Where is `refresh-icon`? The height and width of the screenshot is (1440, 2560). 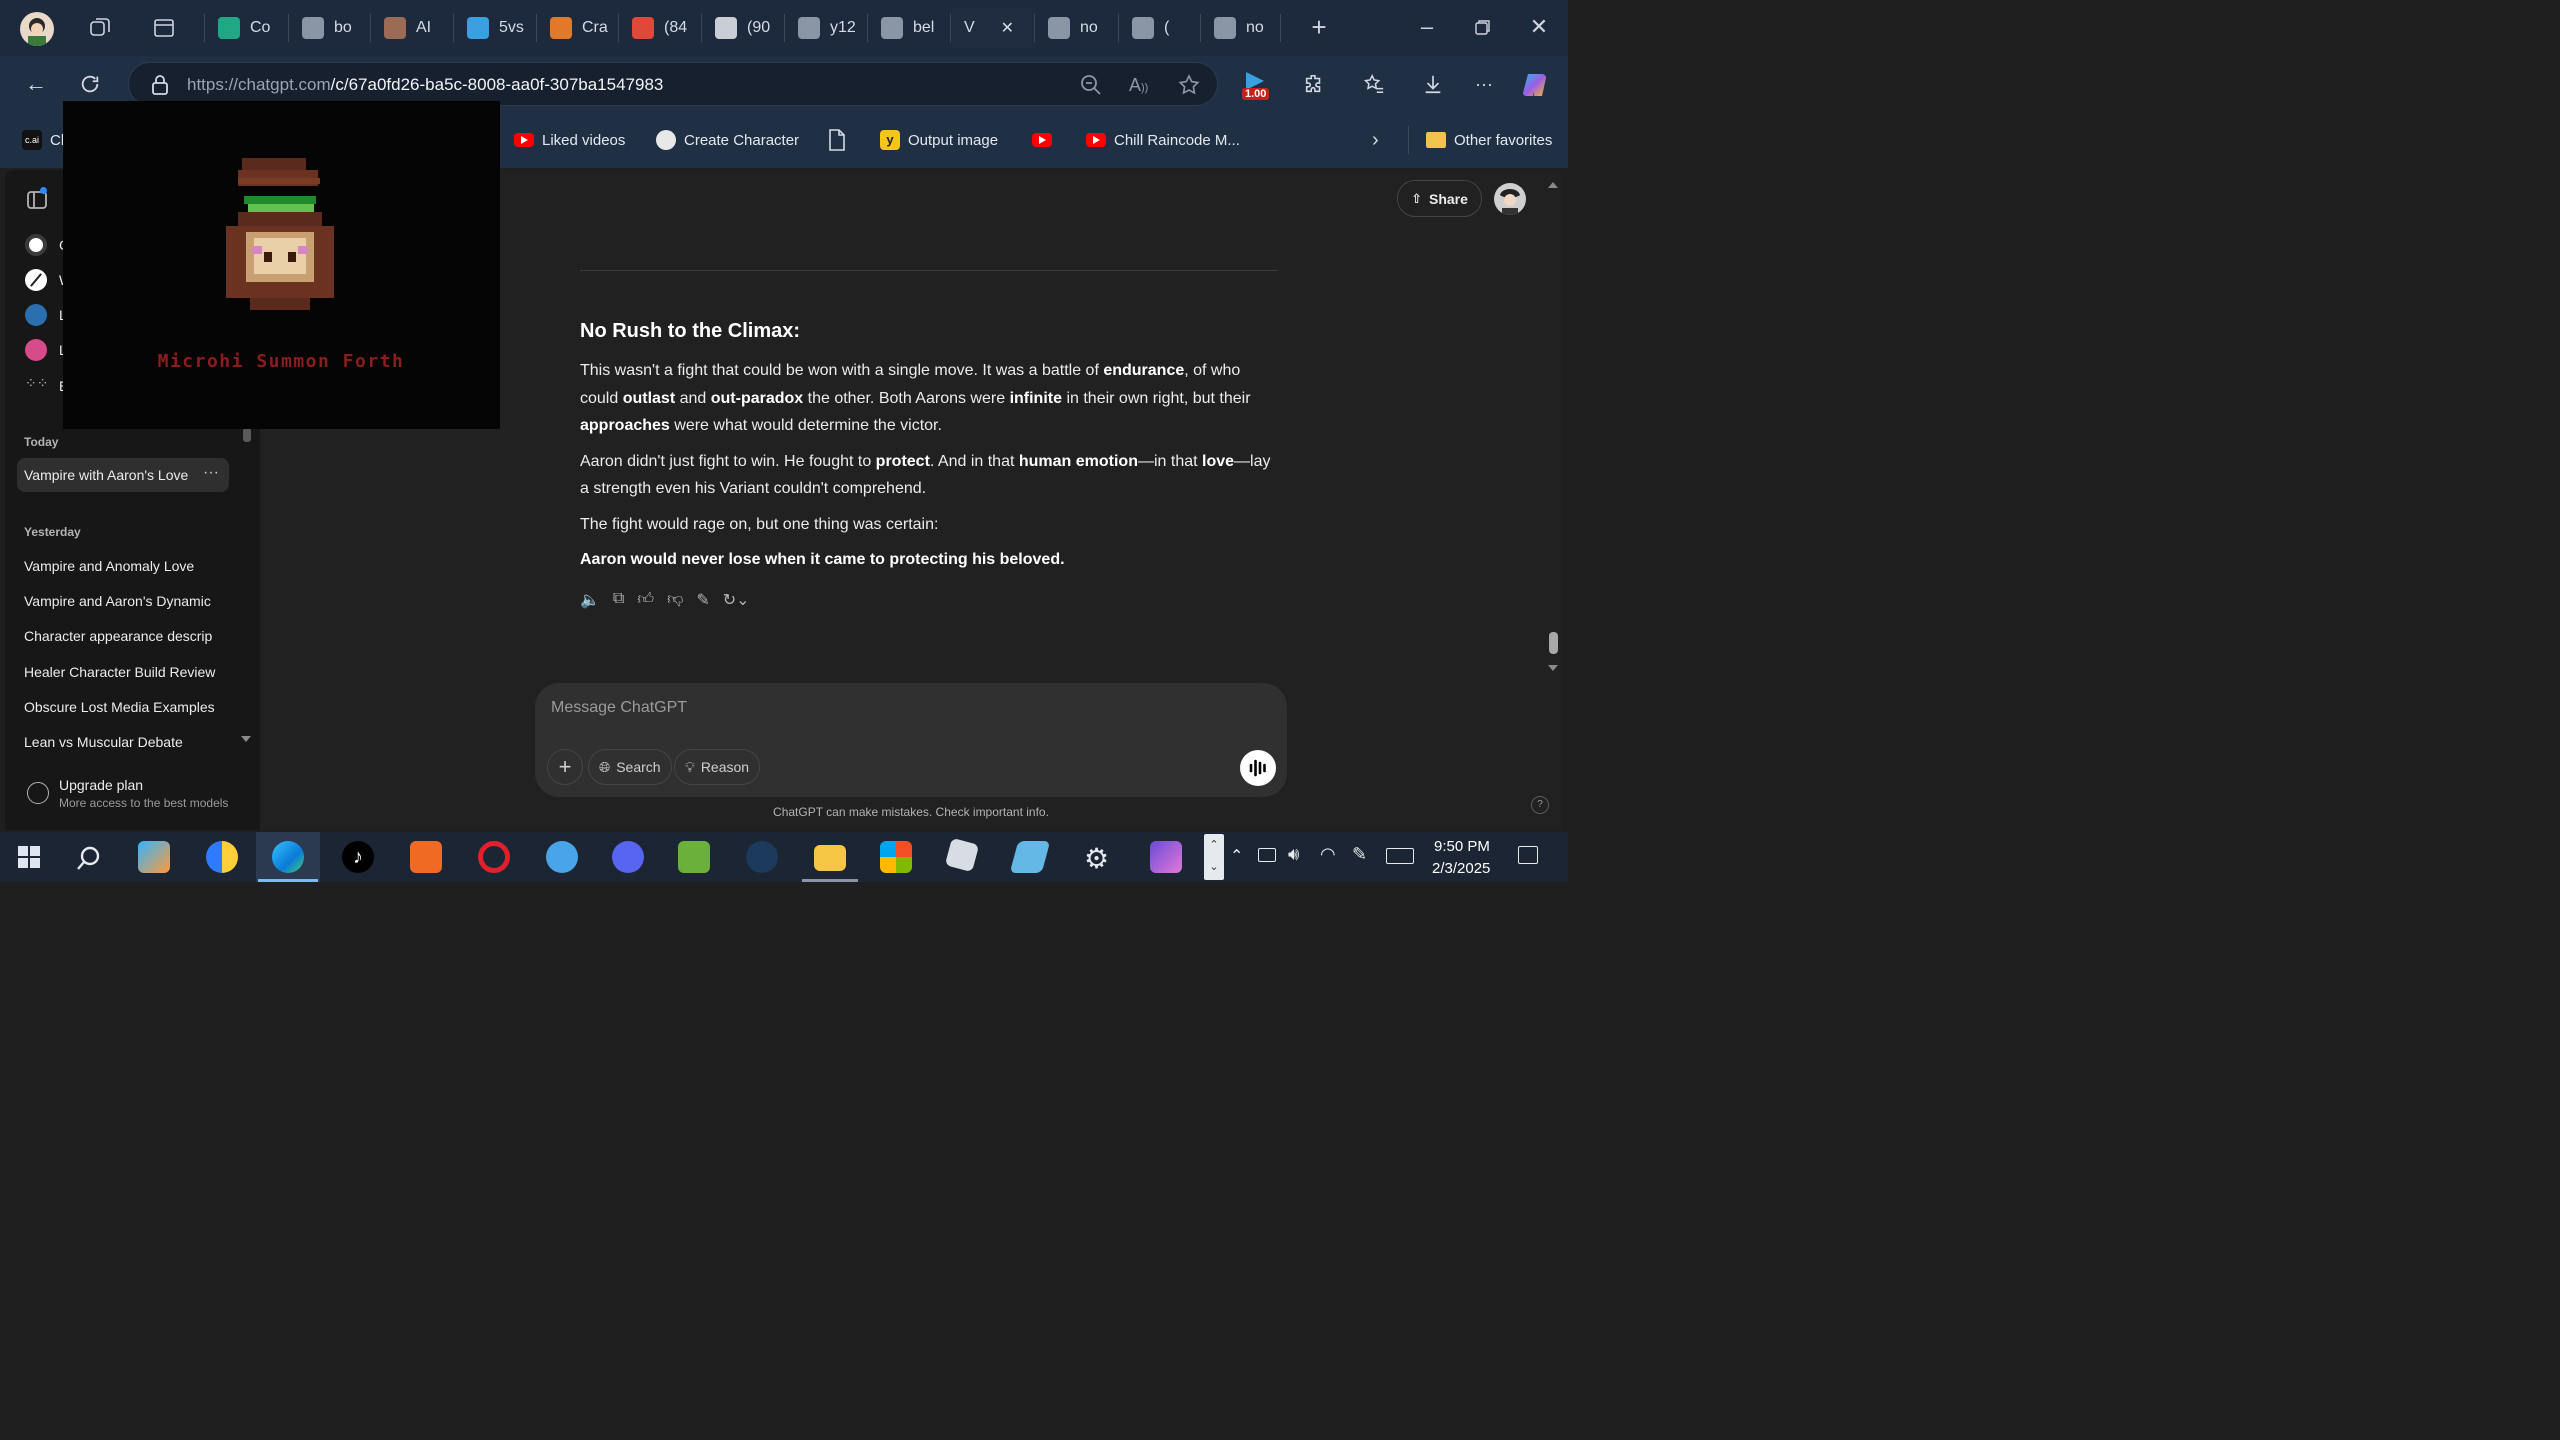 refresh-icon is located at coordinates (90, 84).